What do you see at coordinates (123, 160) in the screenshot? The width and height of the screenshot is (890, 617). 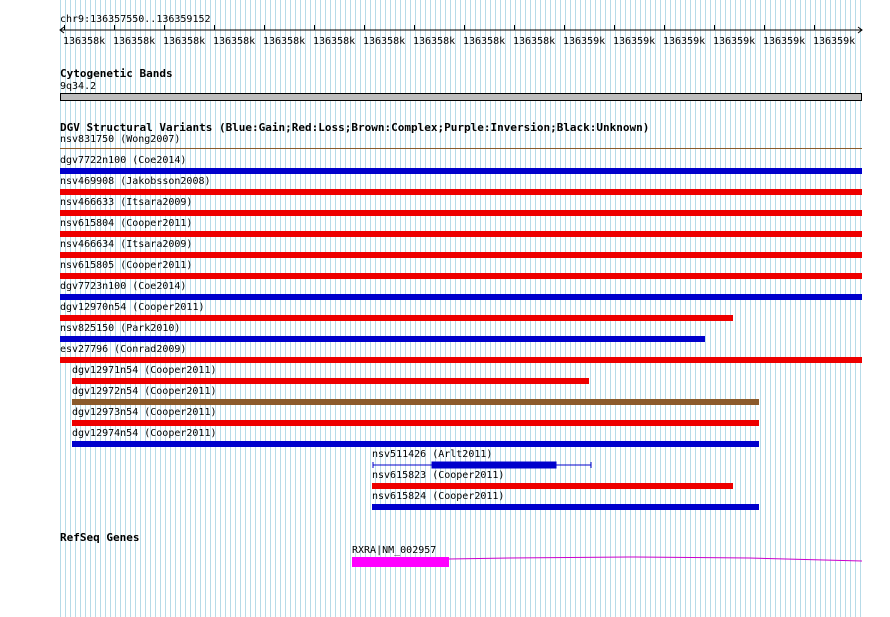 I see `variant-label: dgv7722n100 (Coe2014)` at bounding box center [123, 160].